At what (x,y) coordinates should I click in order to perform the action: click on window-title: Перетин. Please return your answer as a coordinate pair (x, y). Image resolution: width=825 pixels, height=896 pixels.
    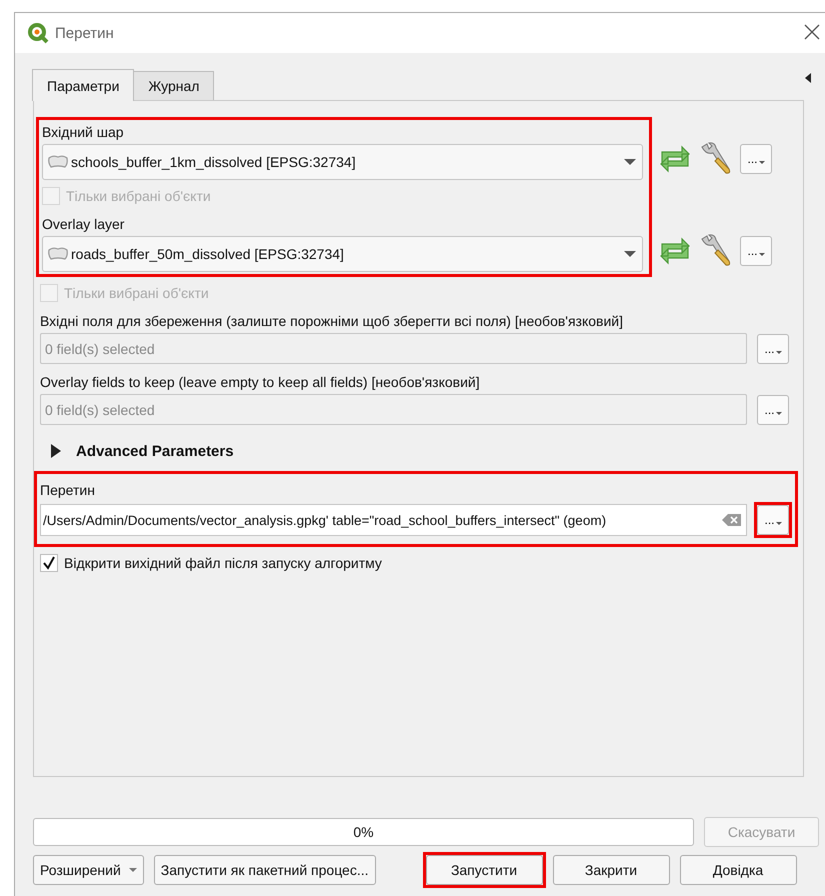
    Looking at the image, I should click on (84, 33).